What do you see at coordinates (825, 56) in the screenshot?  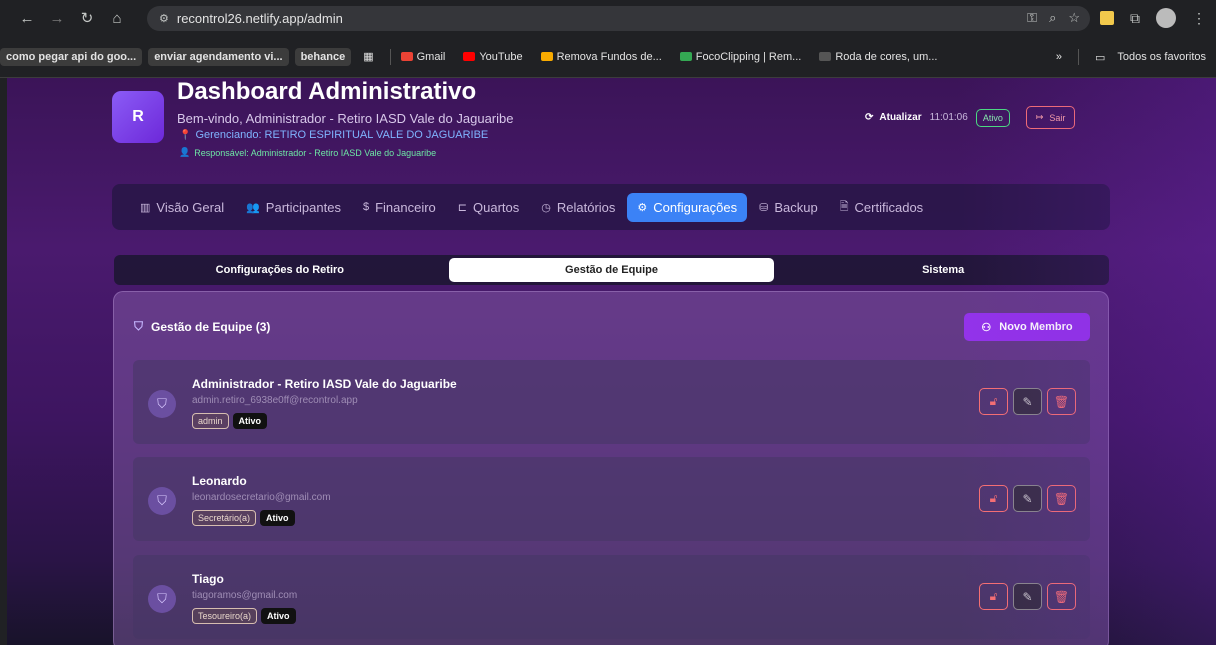 I see `roda-icon` at bounding box center [825, 56].